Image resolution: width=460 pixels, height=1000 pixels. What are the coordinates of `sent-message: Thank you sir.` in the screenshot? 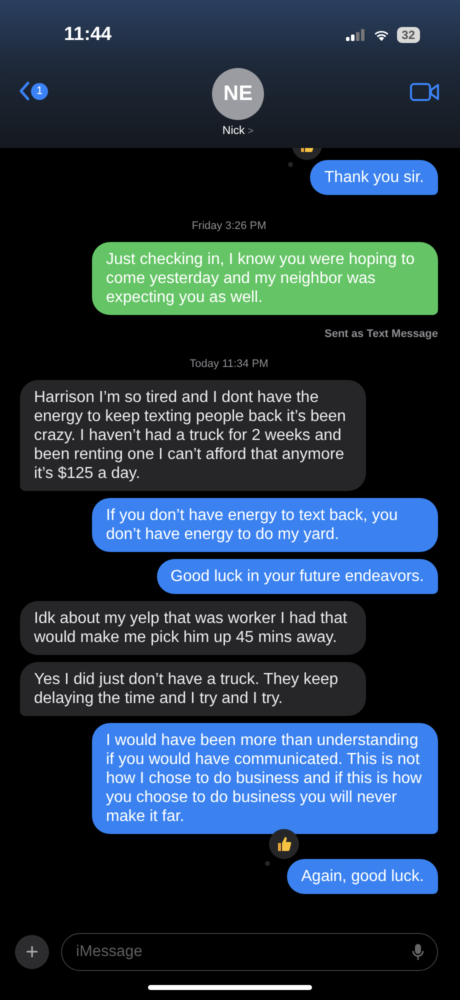 It's located at (374, 177).